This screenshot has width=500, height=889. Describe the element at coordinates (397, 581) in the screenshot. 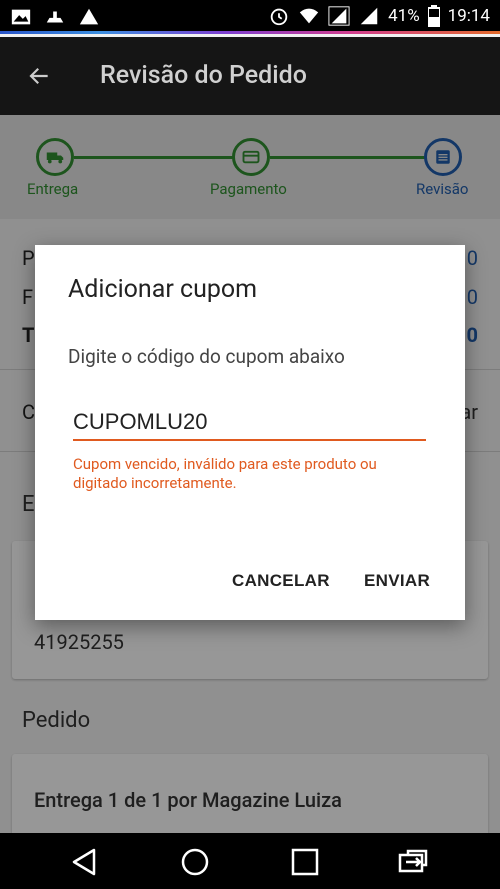

I see `submit-button: ENVIAR` at that location.